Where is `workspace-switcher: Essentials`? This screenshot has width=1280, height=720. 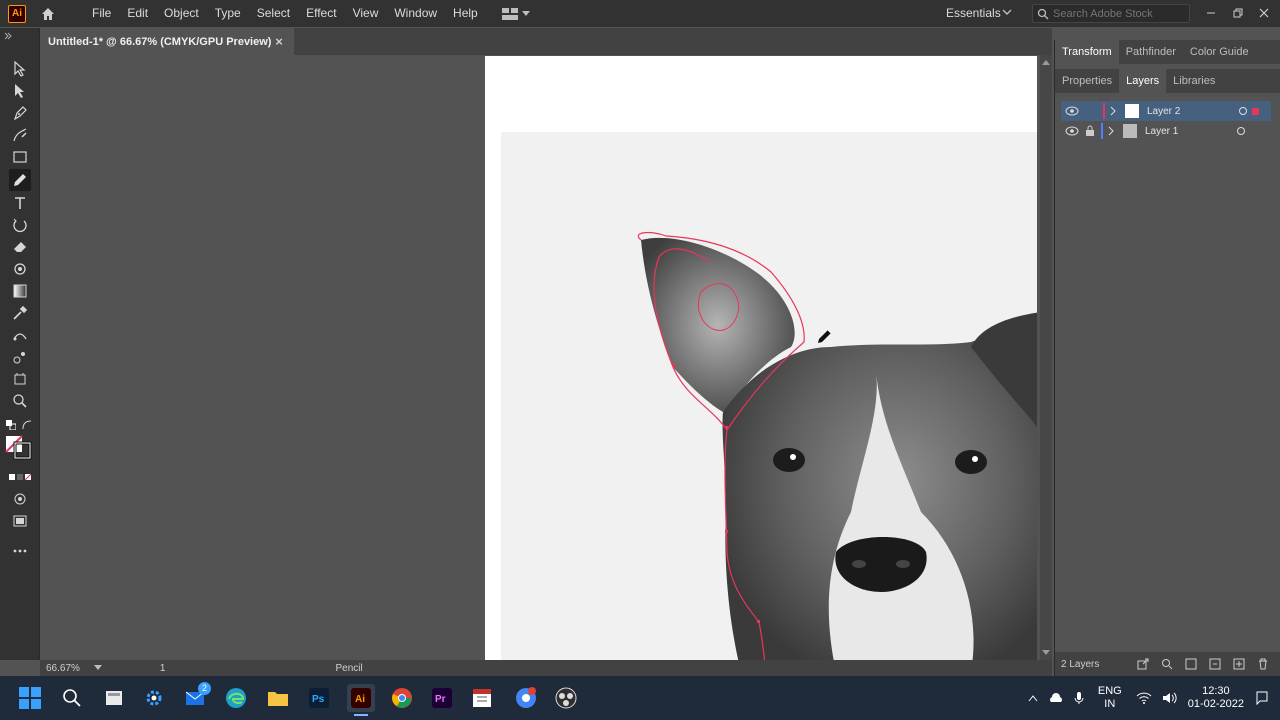 workspace-switcher: Essentials is located at coordinates (973, 13).